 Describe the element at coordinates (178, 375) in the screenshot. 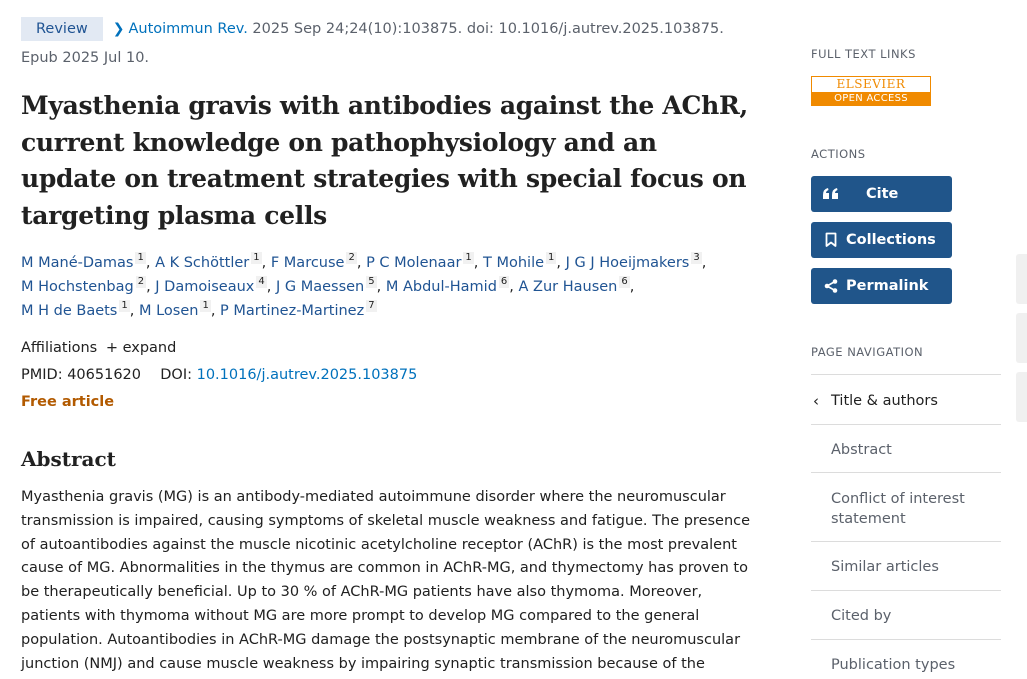

I see `doi-label: DOI:` at that location.